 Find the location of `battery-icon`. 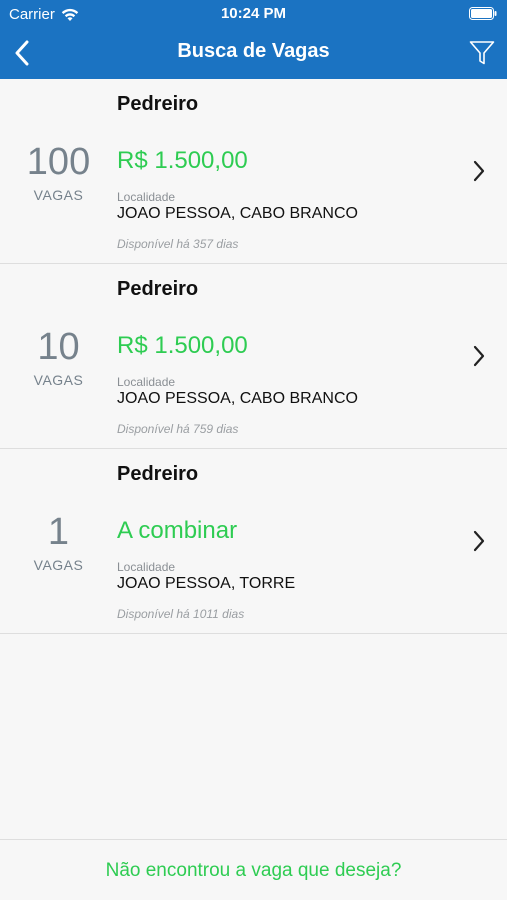

battery-icon is located at coordinates (483, 13).